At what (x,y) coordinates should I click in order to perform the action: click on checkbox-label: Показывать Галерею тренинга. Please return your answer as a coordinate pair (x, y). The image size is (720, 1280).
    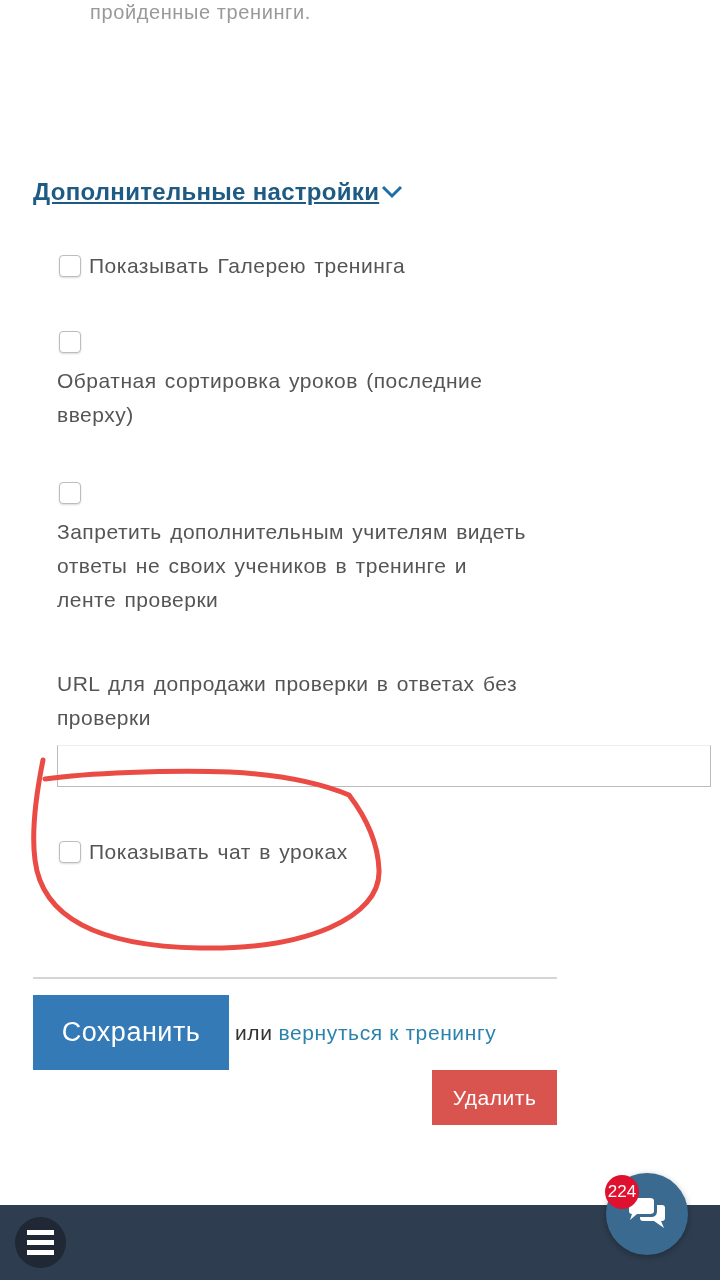
    Looking at the image, I should click on (247, 266).